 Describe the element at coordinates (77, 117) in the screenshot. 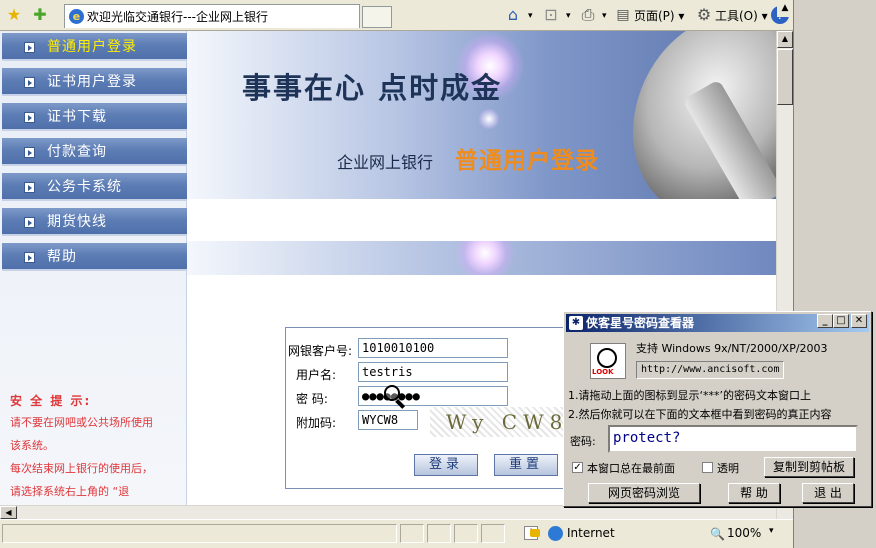

I see `sidebar-item-label: 证书下载` at that location.